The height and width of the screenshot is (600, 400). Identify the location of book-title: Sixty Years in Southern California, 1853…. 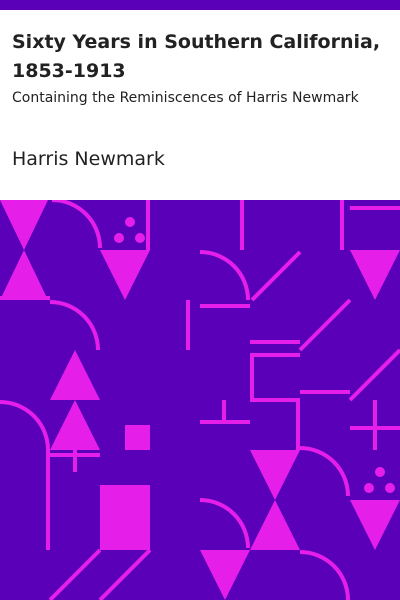
(196, 56).